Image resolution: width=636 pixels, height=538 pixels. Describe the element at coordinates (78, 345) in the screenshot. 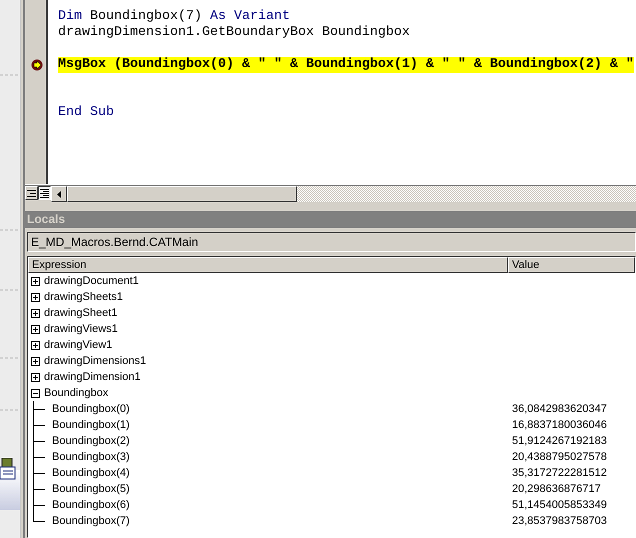

I see `variable-name: drawingView1` at that location.